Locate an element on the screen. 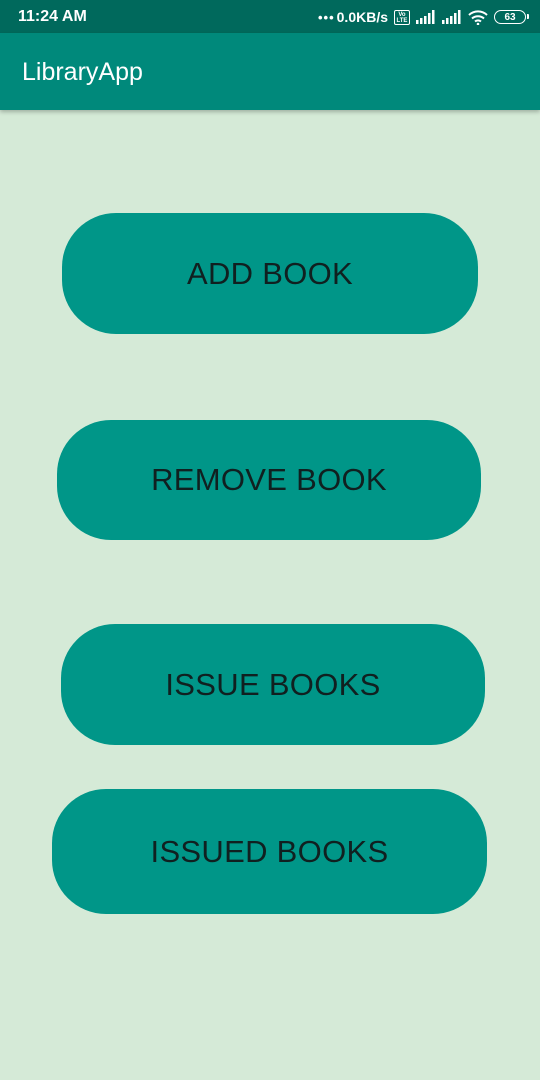  issued-books-button: ISSUED BOOKS is located at coordinates (269, 851).